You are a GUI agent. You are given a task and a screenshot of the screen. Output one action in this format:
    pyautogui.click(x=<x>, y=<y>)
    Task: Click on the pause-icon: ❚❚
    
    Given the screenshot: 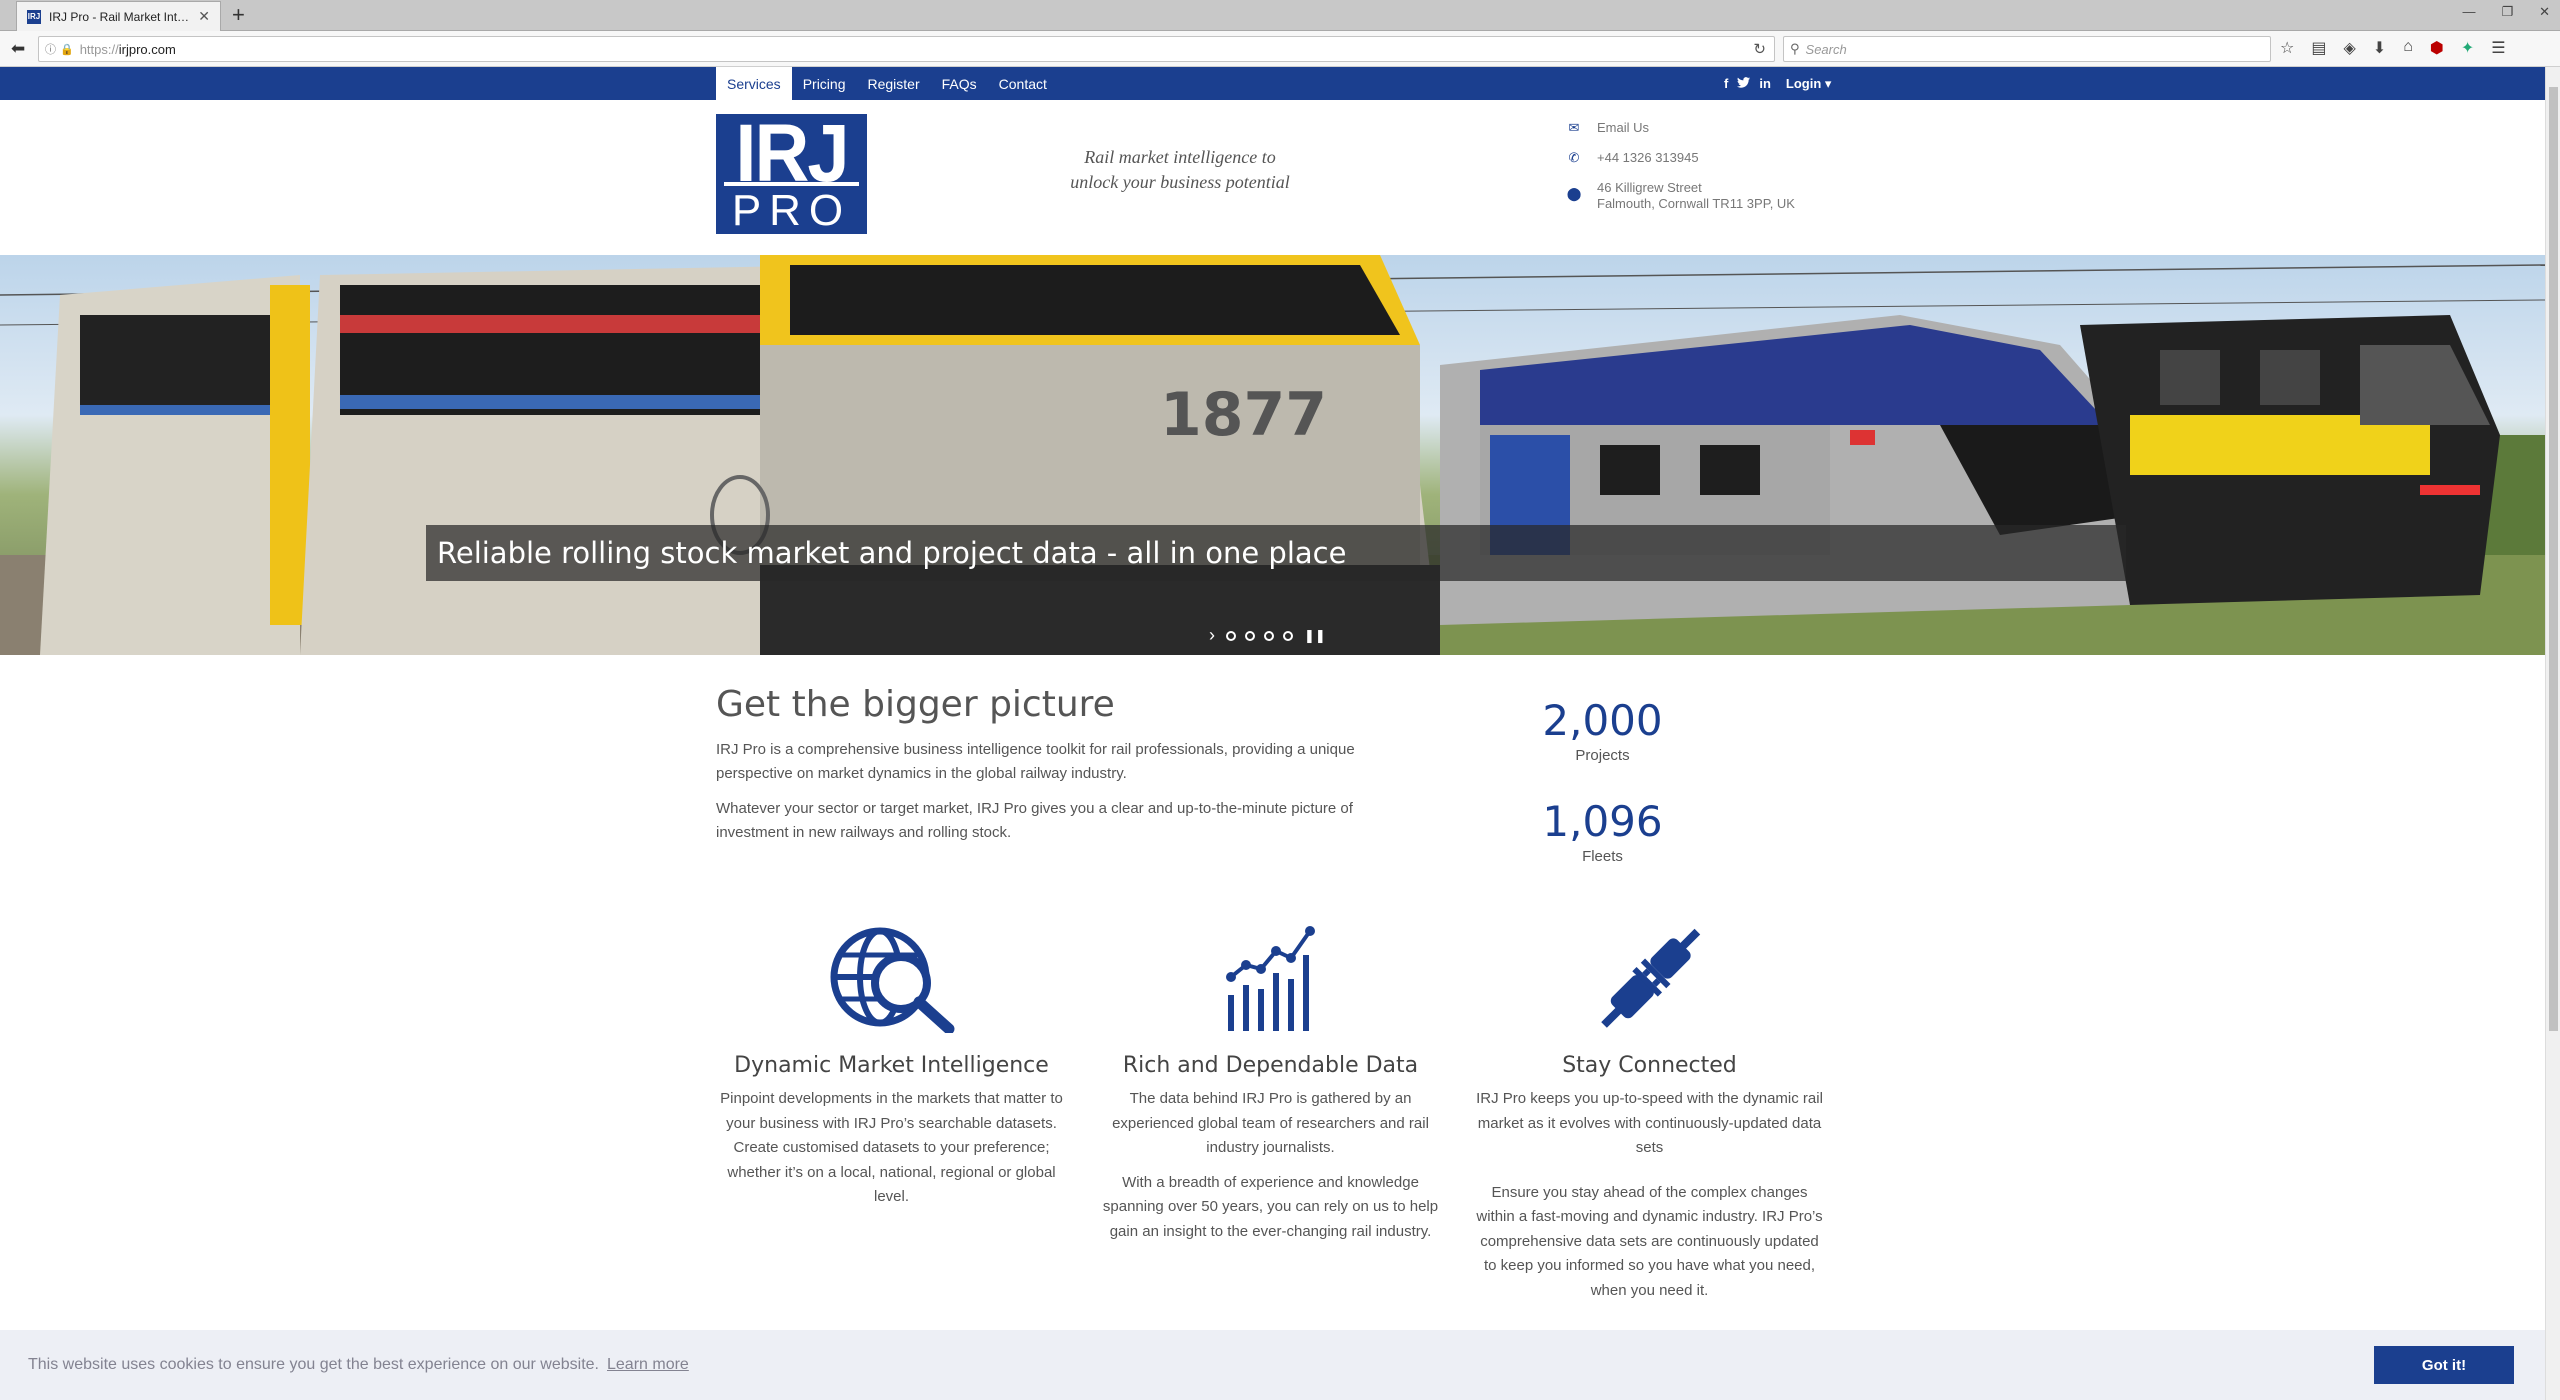 What is the action you would take?
    pyautogui.click(x=1315, y=636)
    